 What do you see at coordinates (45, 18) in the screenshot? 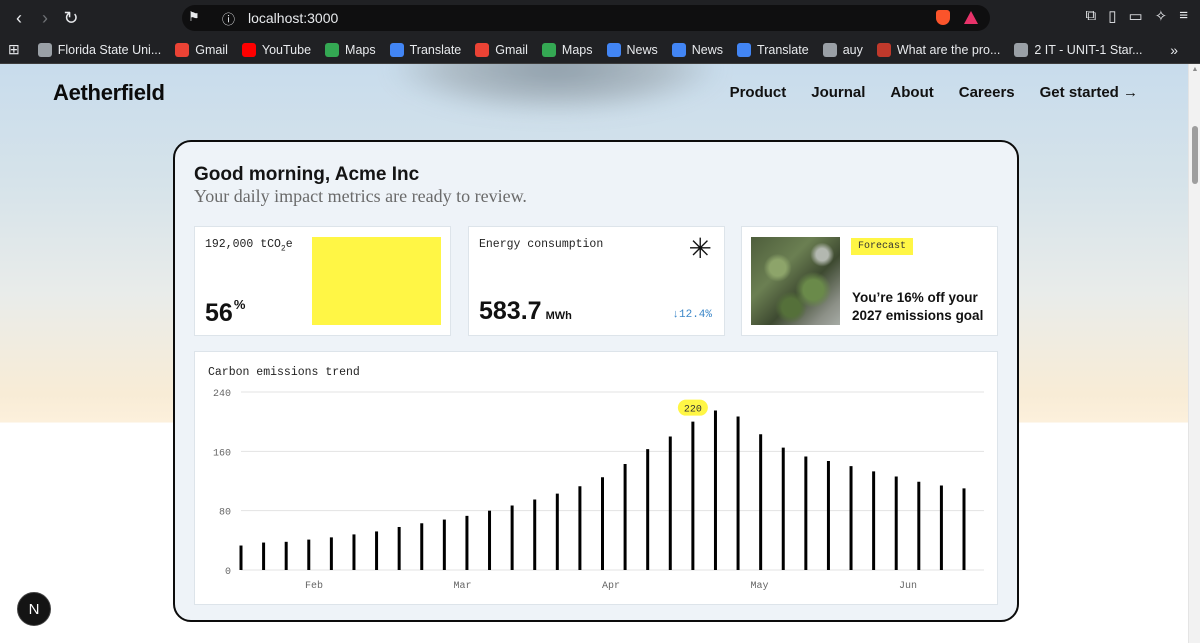
I see `forward-icon: ›` at bounding box center [45, 18].